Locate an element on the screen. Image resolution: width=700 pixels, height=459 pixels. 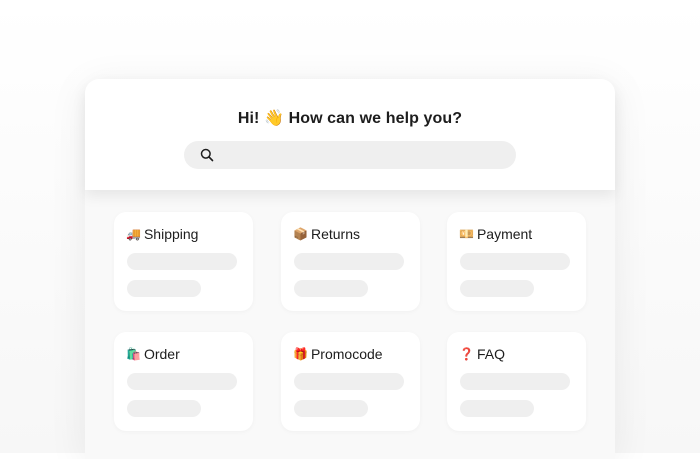
category-label: Promocode is located at coordinates (346, 354).